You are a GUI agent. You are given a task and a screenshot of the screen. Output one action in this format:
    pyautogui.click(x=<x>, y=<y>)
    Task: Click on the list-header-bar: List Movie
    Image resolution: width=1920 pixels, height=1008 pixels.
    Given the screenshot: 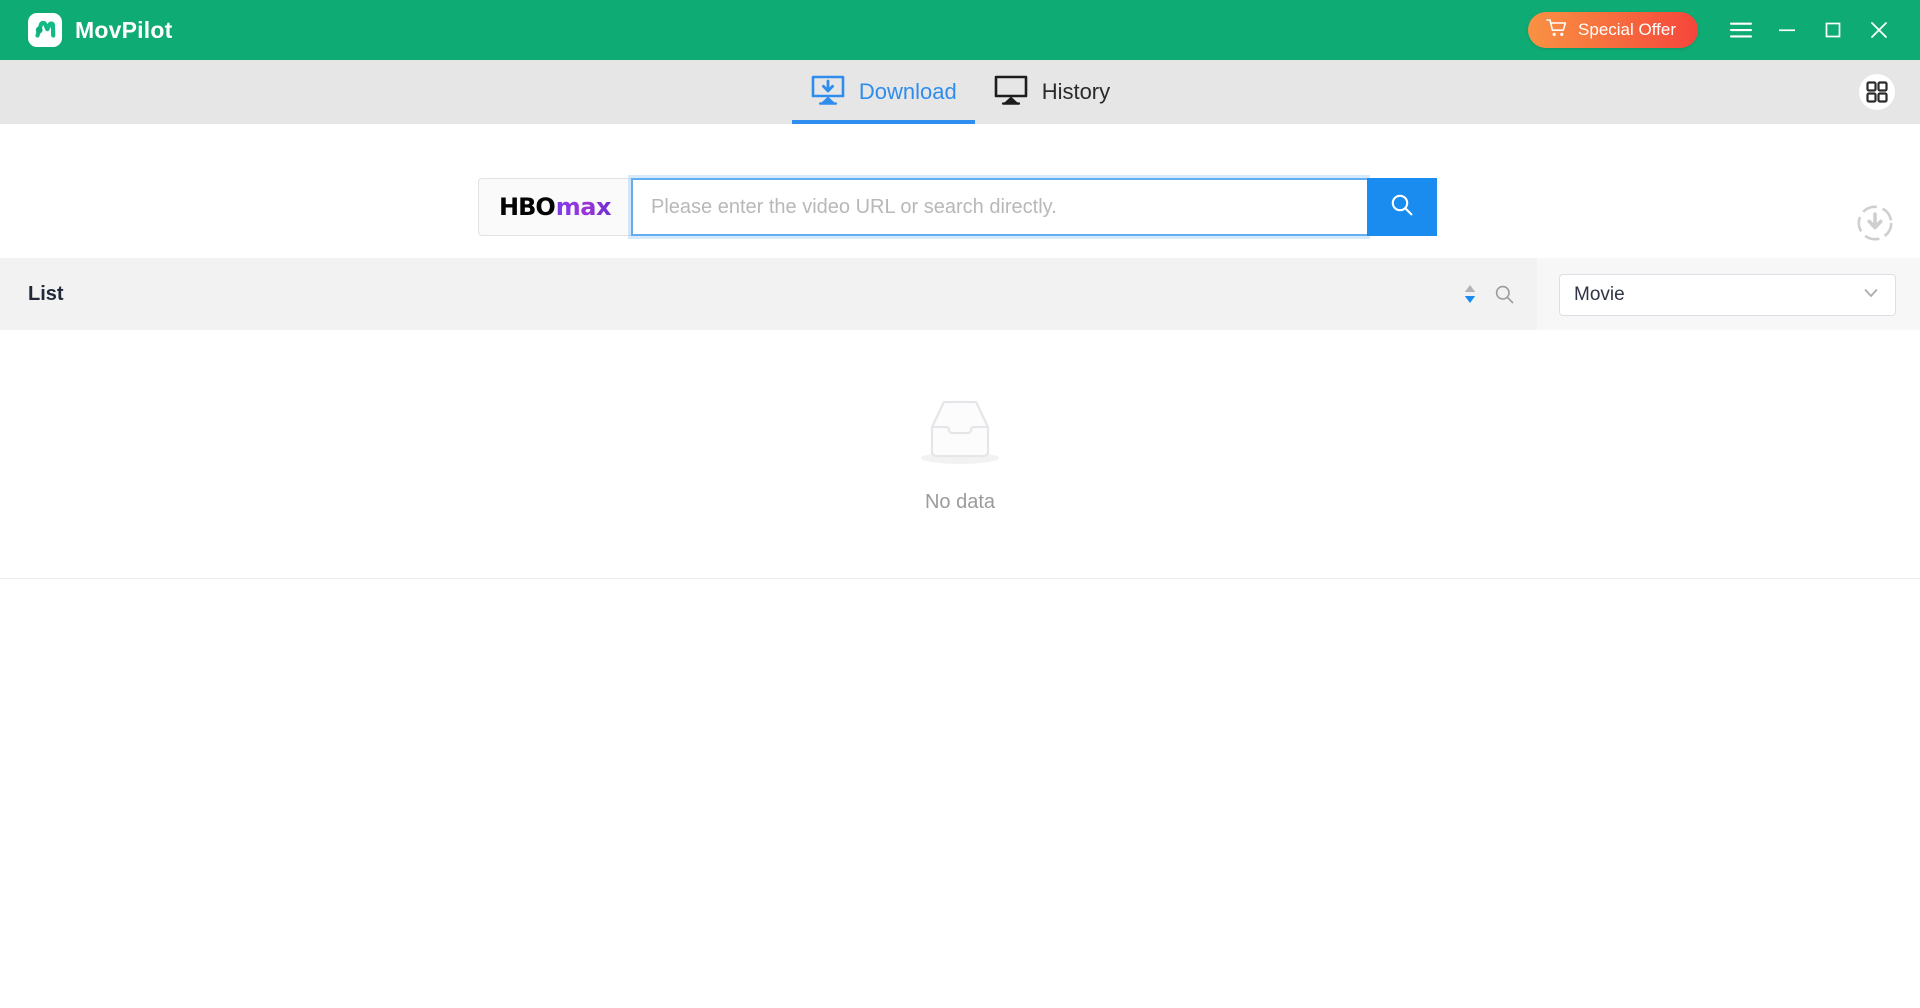 What is the action you would take?
    pyautogui.click(x=960, y=294)
    